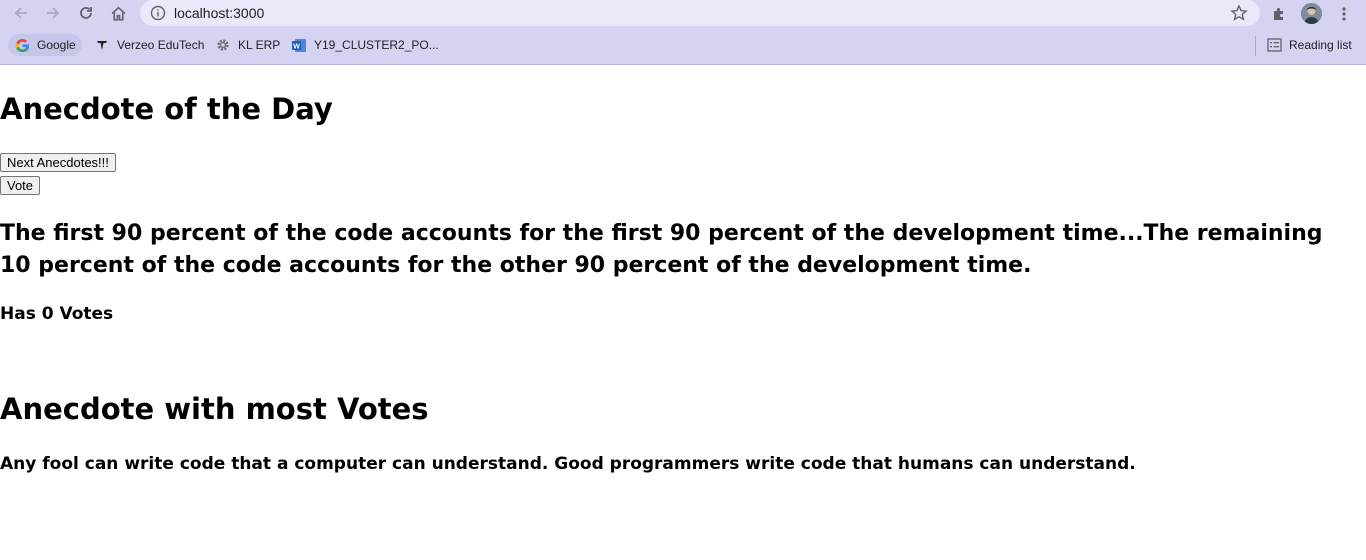 This screenshot has height=560, width=1366. I want to click on avatar-icon, so click(1311, 13).